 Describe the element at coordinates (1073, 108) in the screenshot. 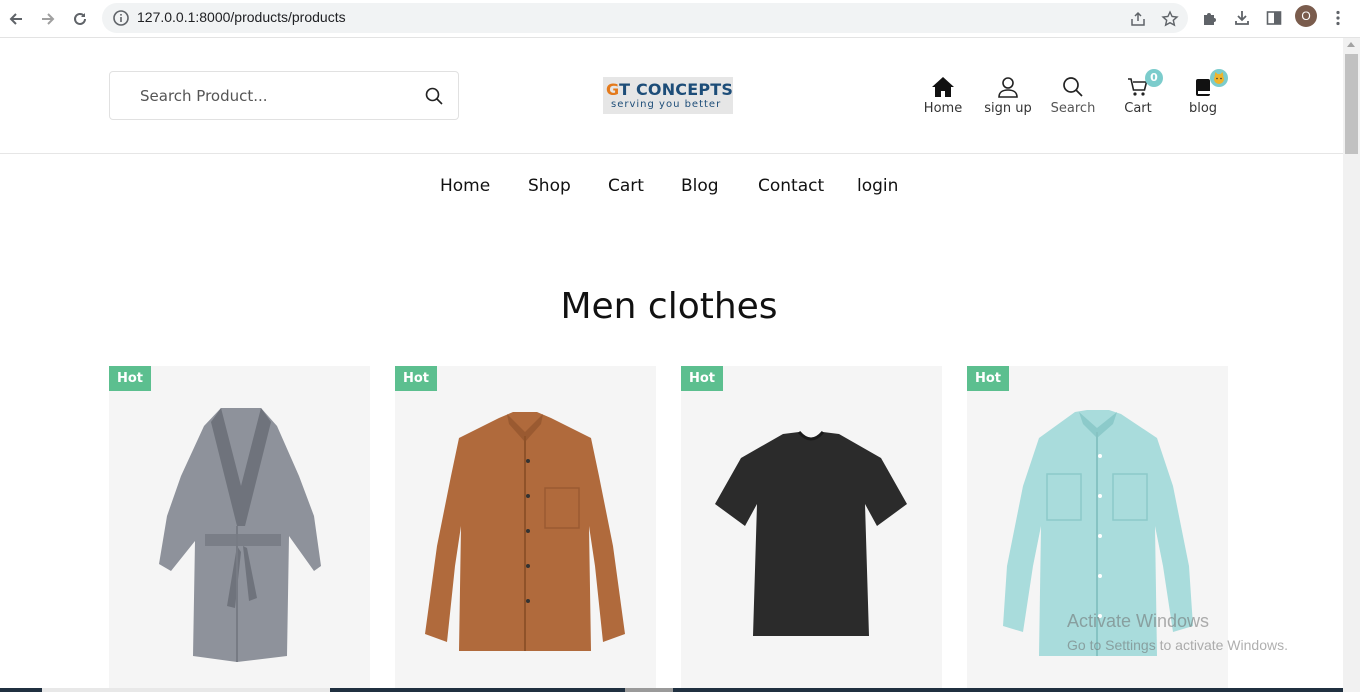

I see `header-search-label: Search` at that location.